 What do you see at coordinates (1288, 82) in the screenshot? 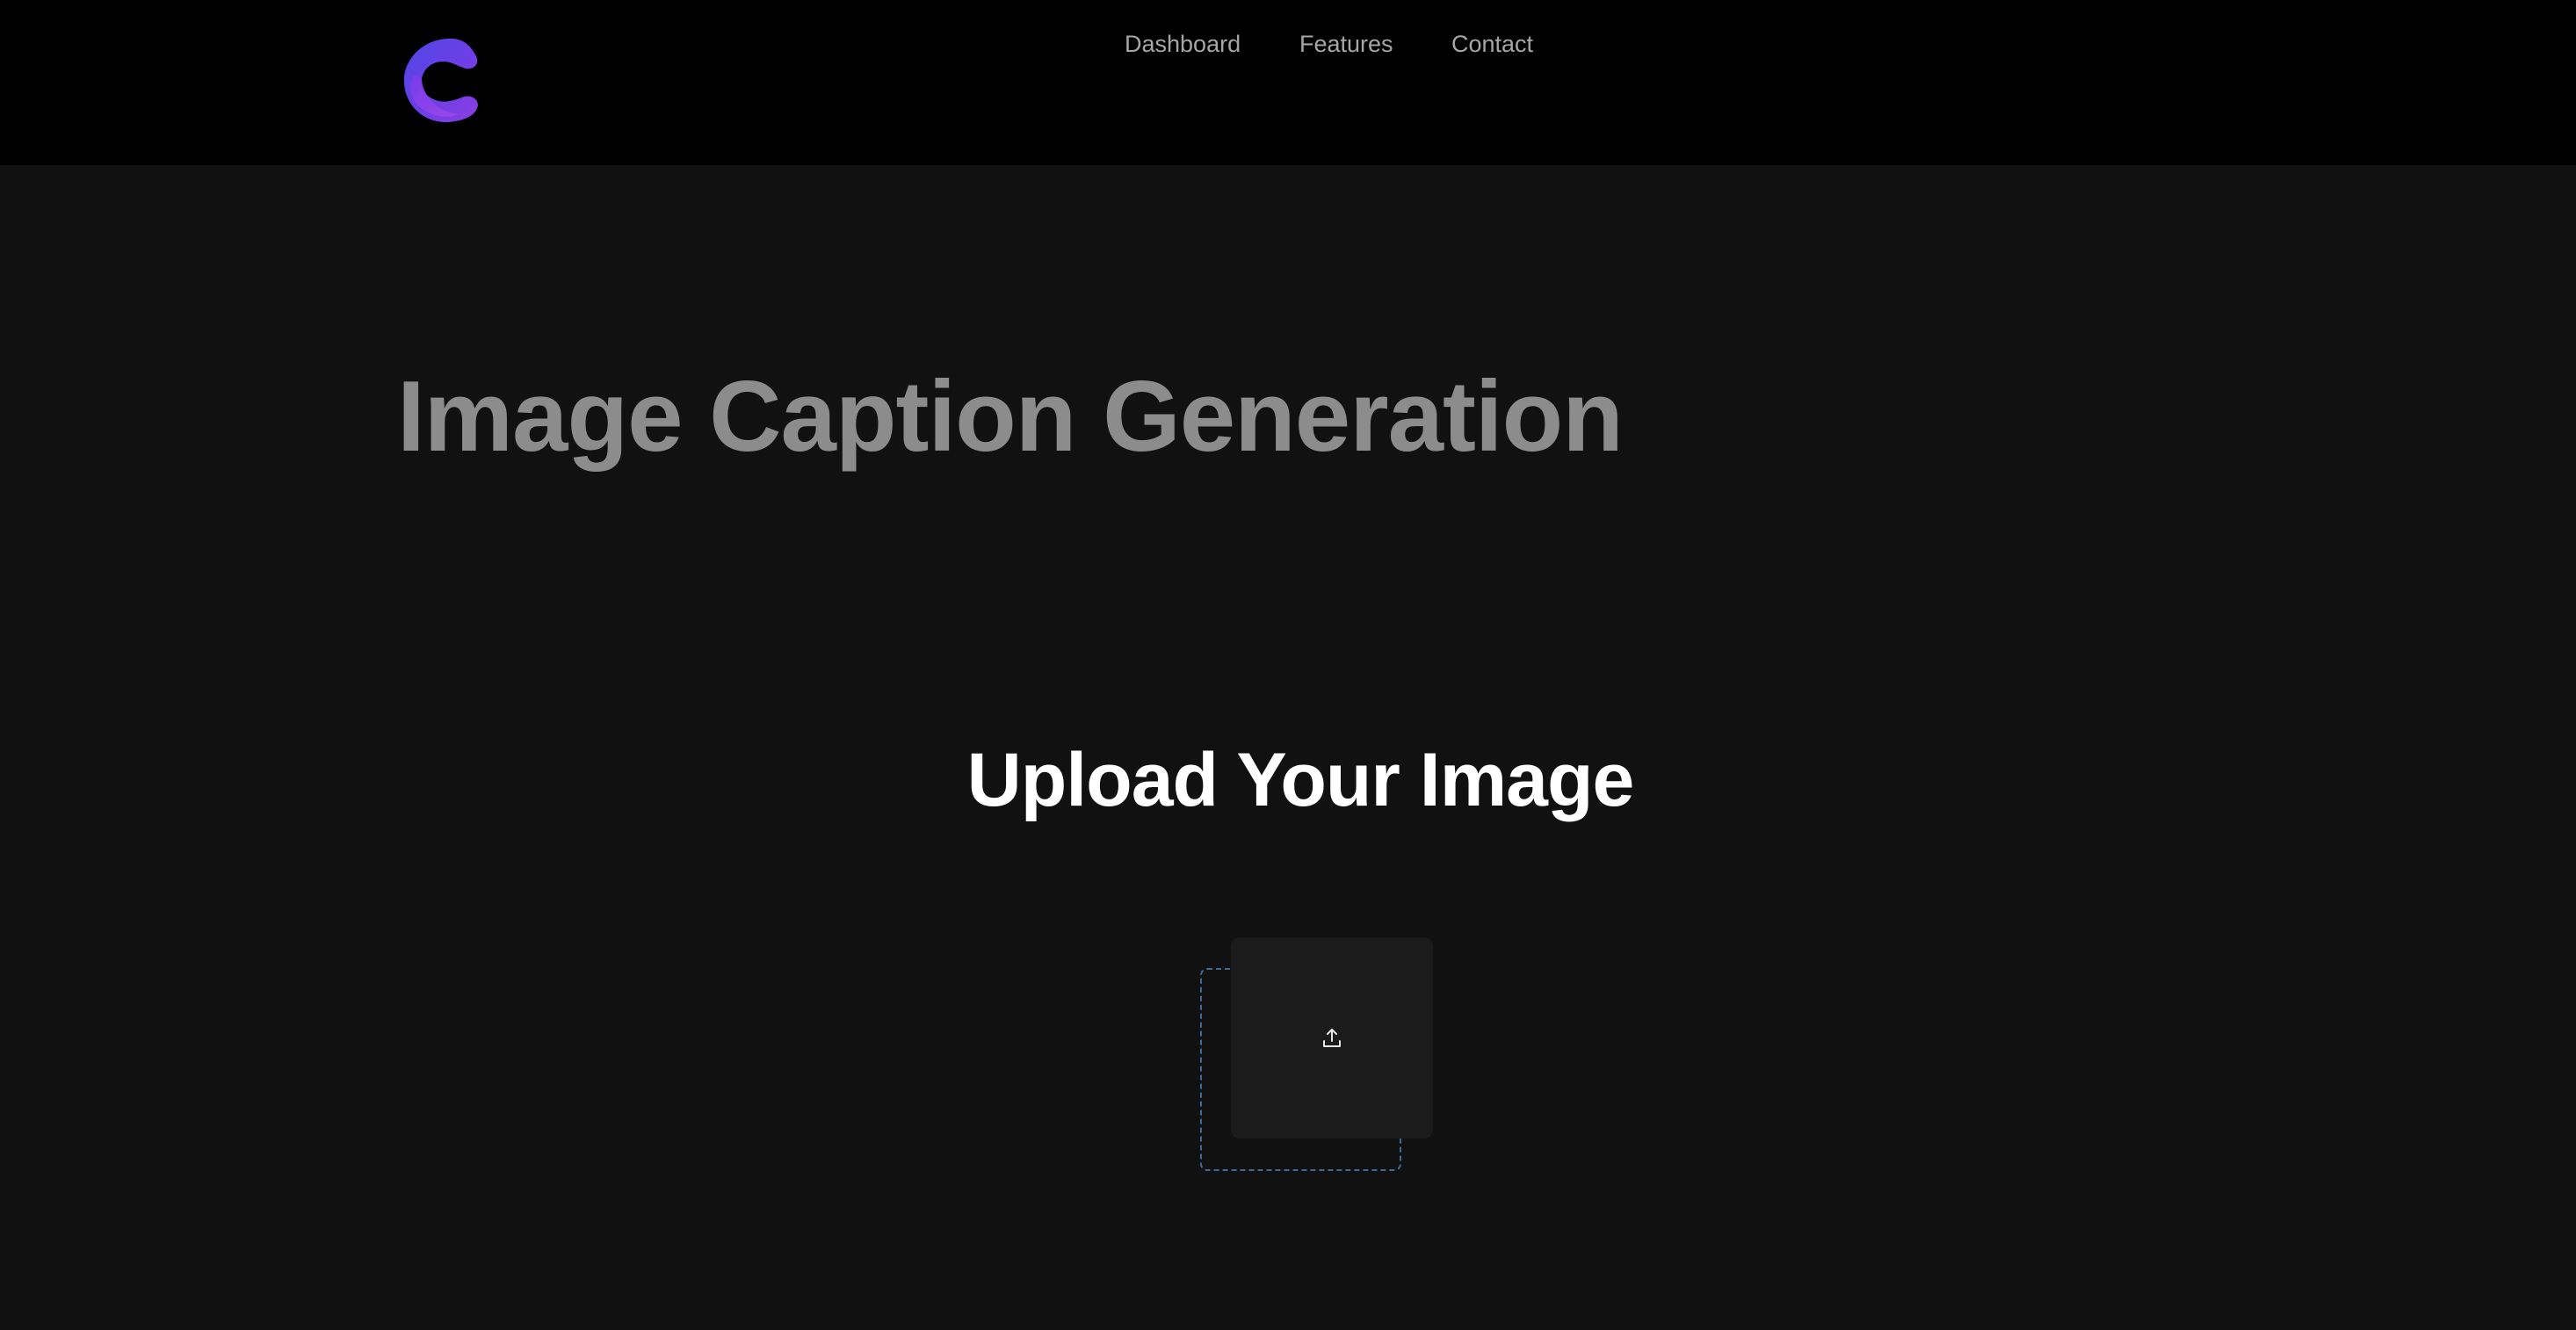
I see `top-navigation-bar: Dashboard Features Contact` at bounding box center [1288, 82].